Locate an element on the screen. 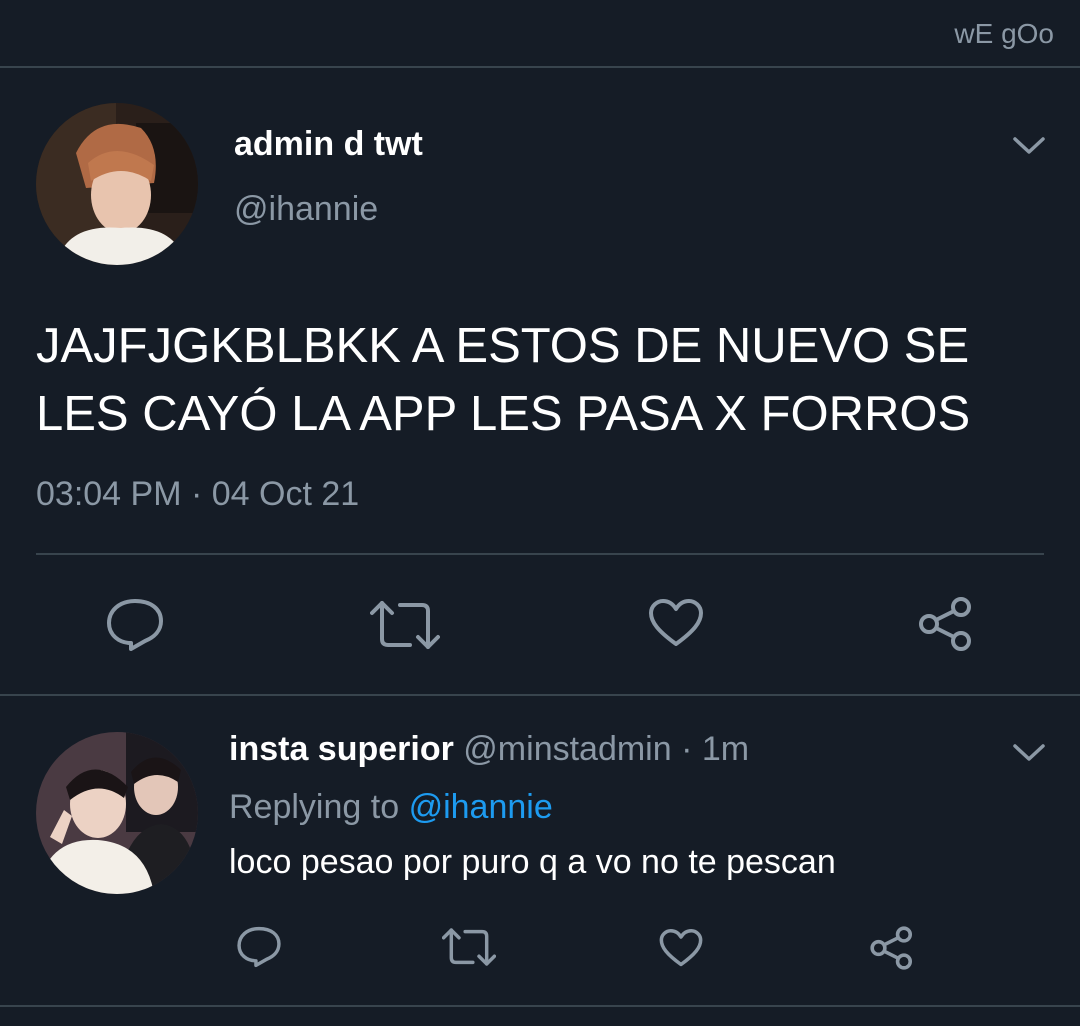 The image size is (1080, 1026). main-tweet-display-name: admin d twt is located at coordinates (328, 144).